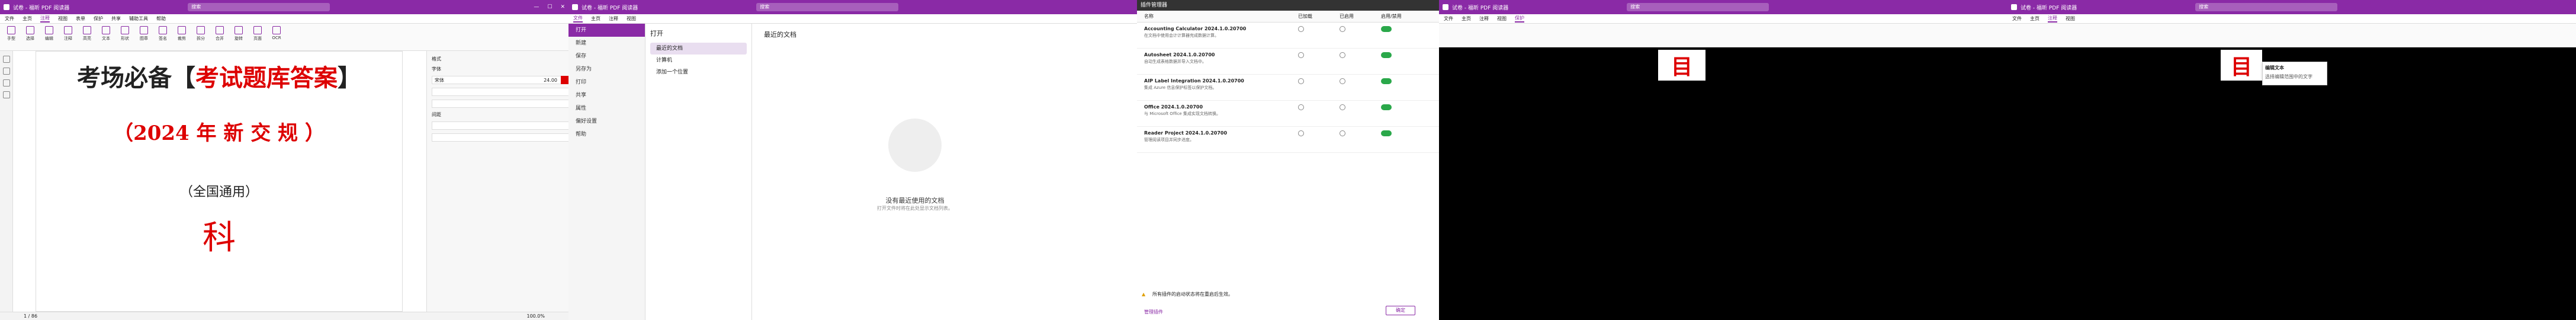  I want to click on edit-text-popup: 编辑文本 选择编辑范围中的文字, so click(2294, 73).